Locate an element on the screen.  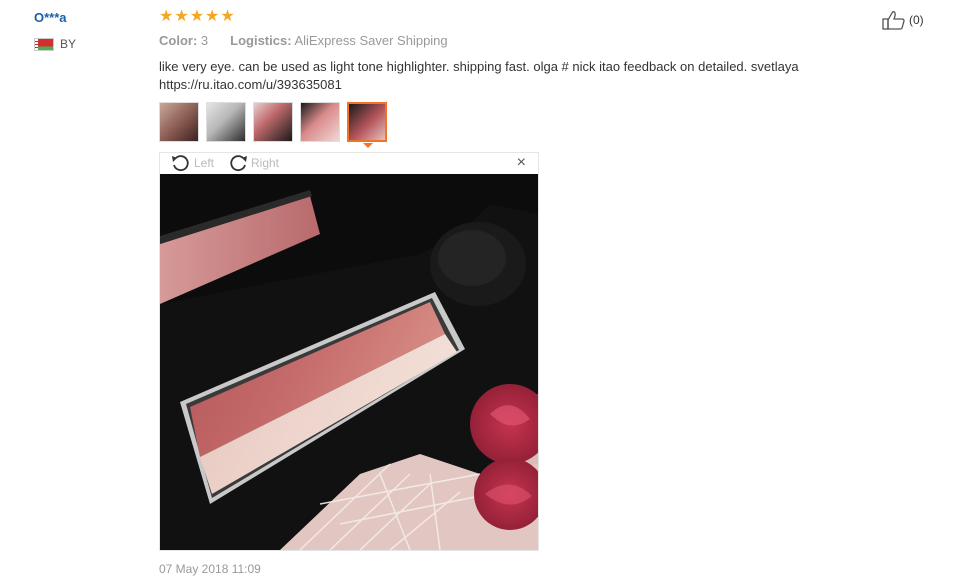
rotate-left-button: Left is located at coordinates (192, 163).